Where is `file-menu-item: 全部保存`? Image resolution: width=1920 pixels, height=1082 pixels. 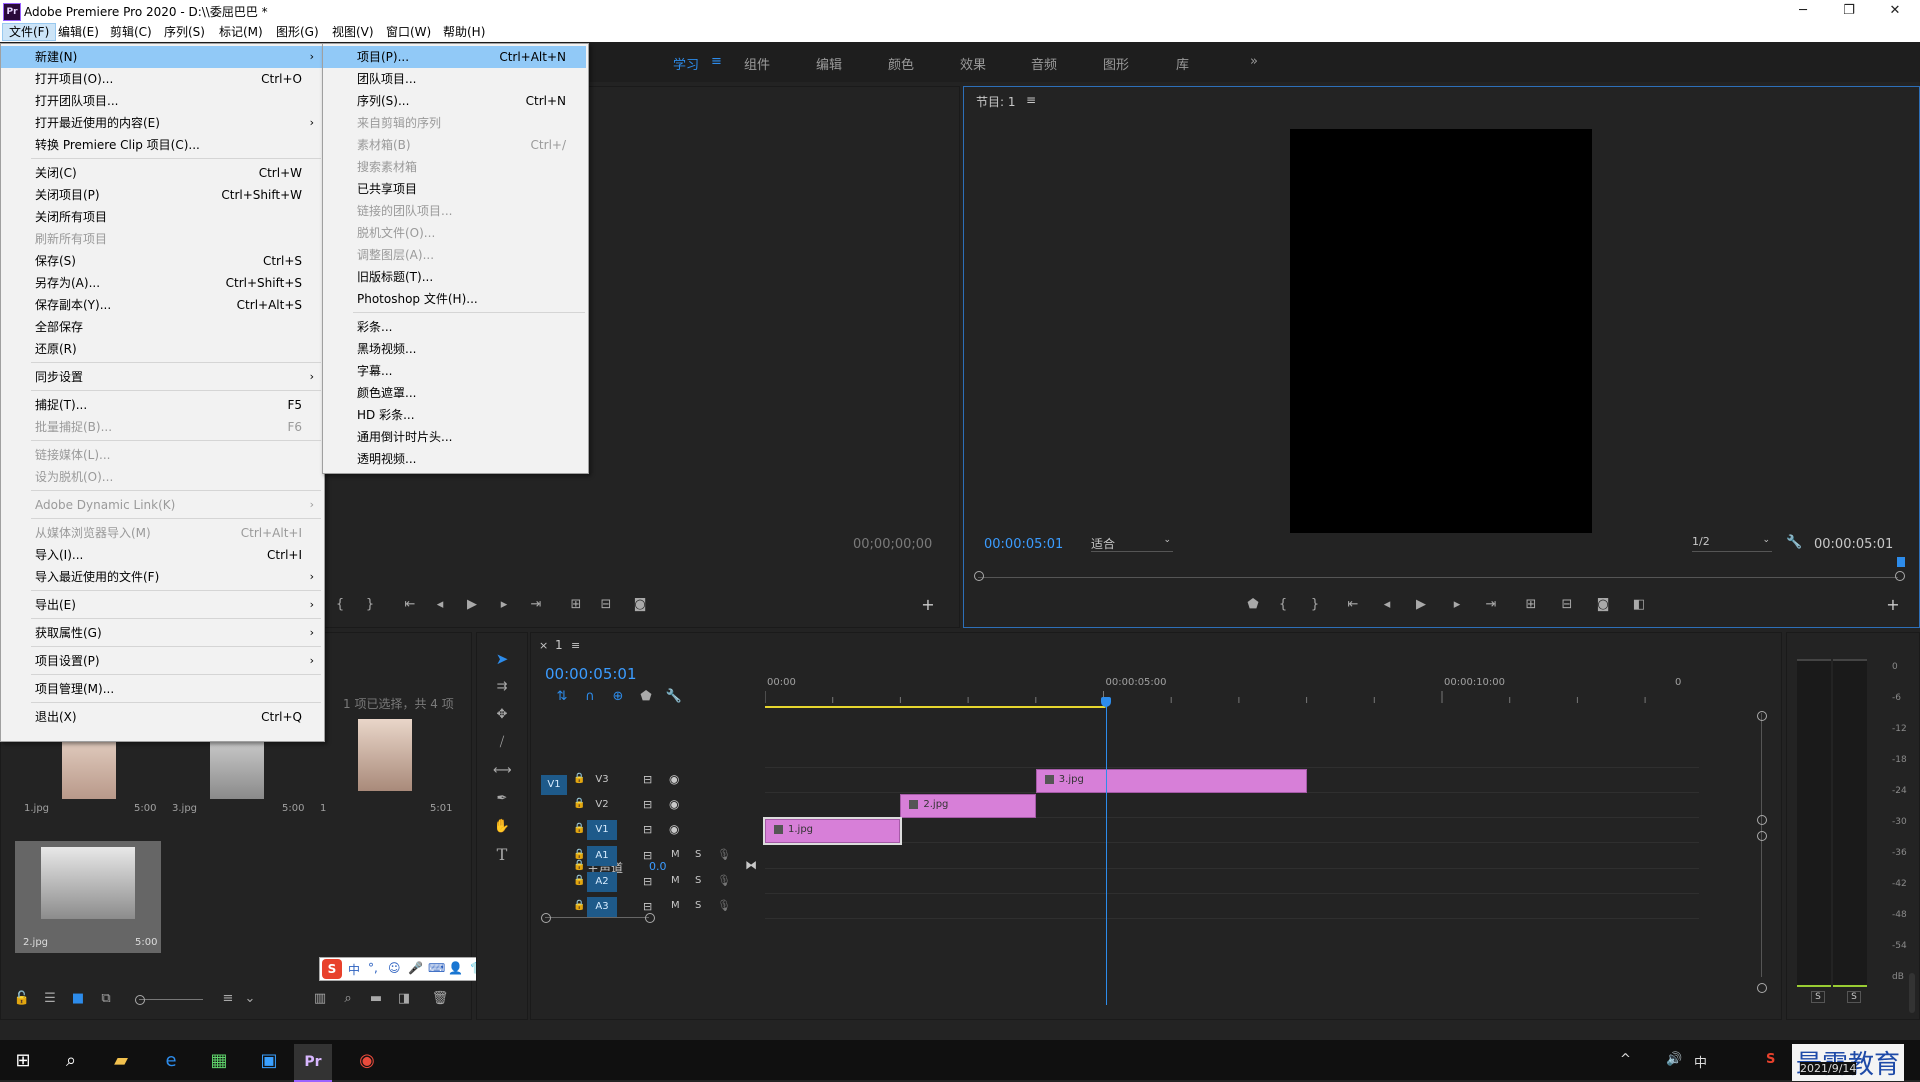 file-menu-item: 全部保存 is located at coordinates (161, 327).